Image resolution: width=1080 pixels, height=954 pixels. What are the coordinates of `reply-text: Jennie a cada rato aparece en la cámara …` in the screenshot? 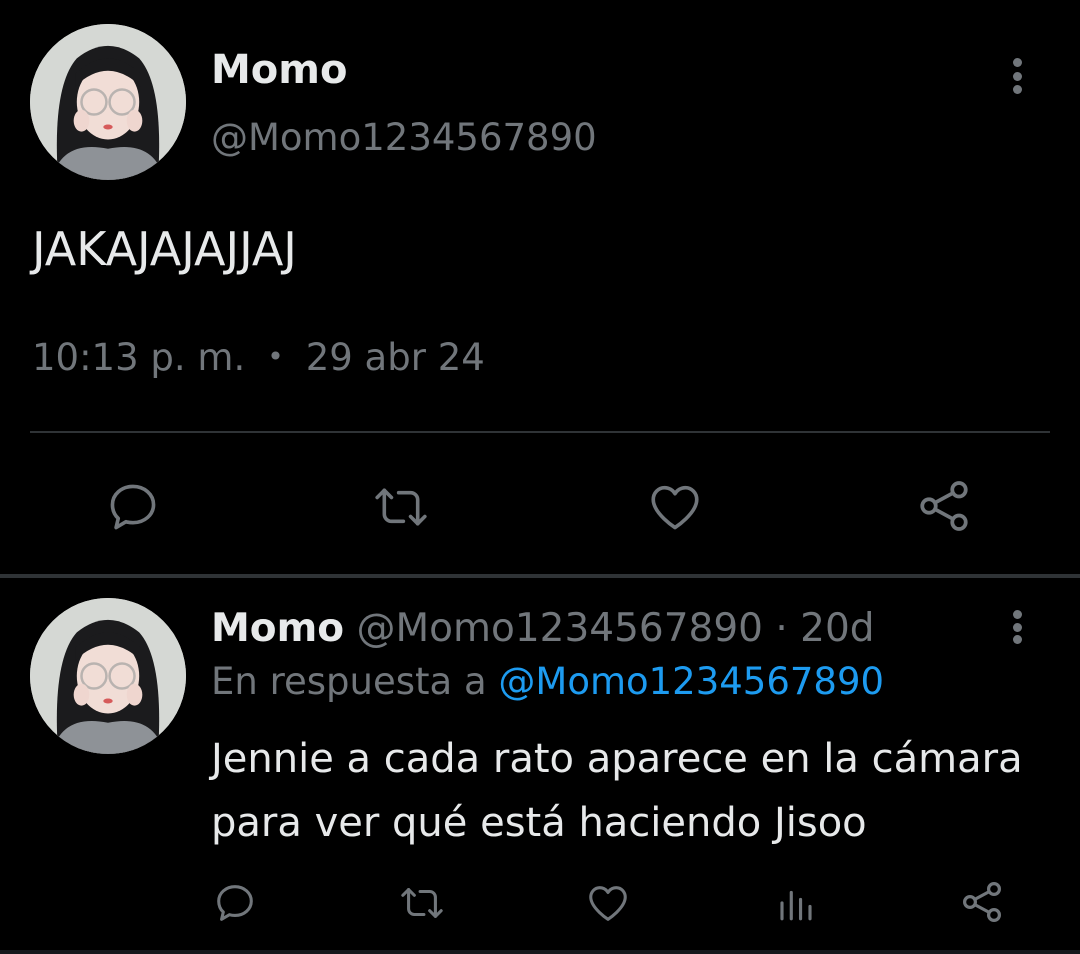 It's located at (621, 791).